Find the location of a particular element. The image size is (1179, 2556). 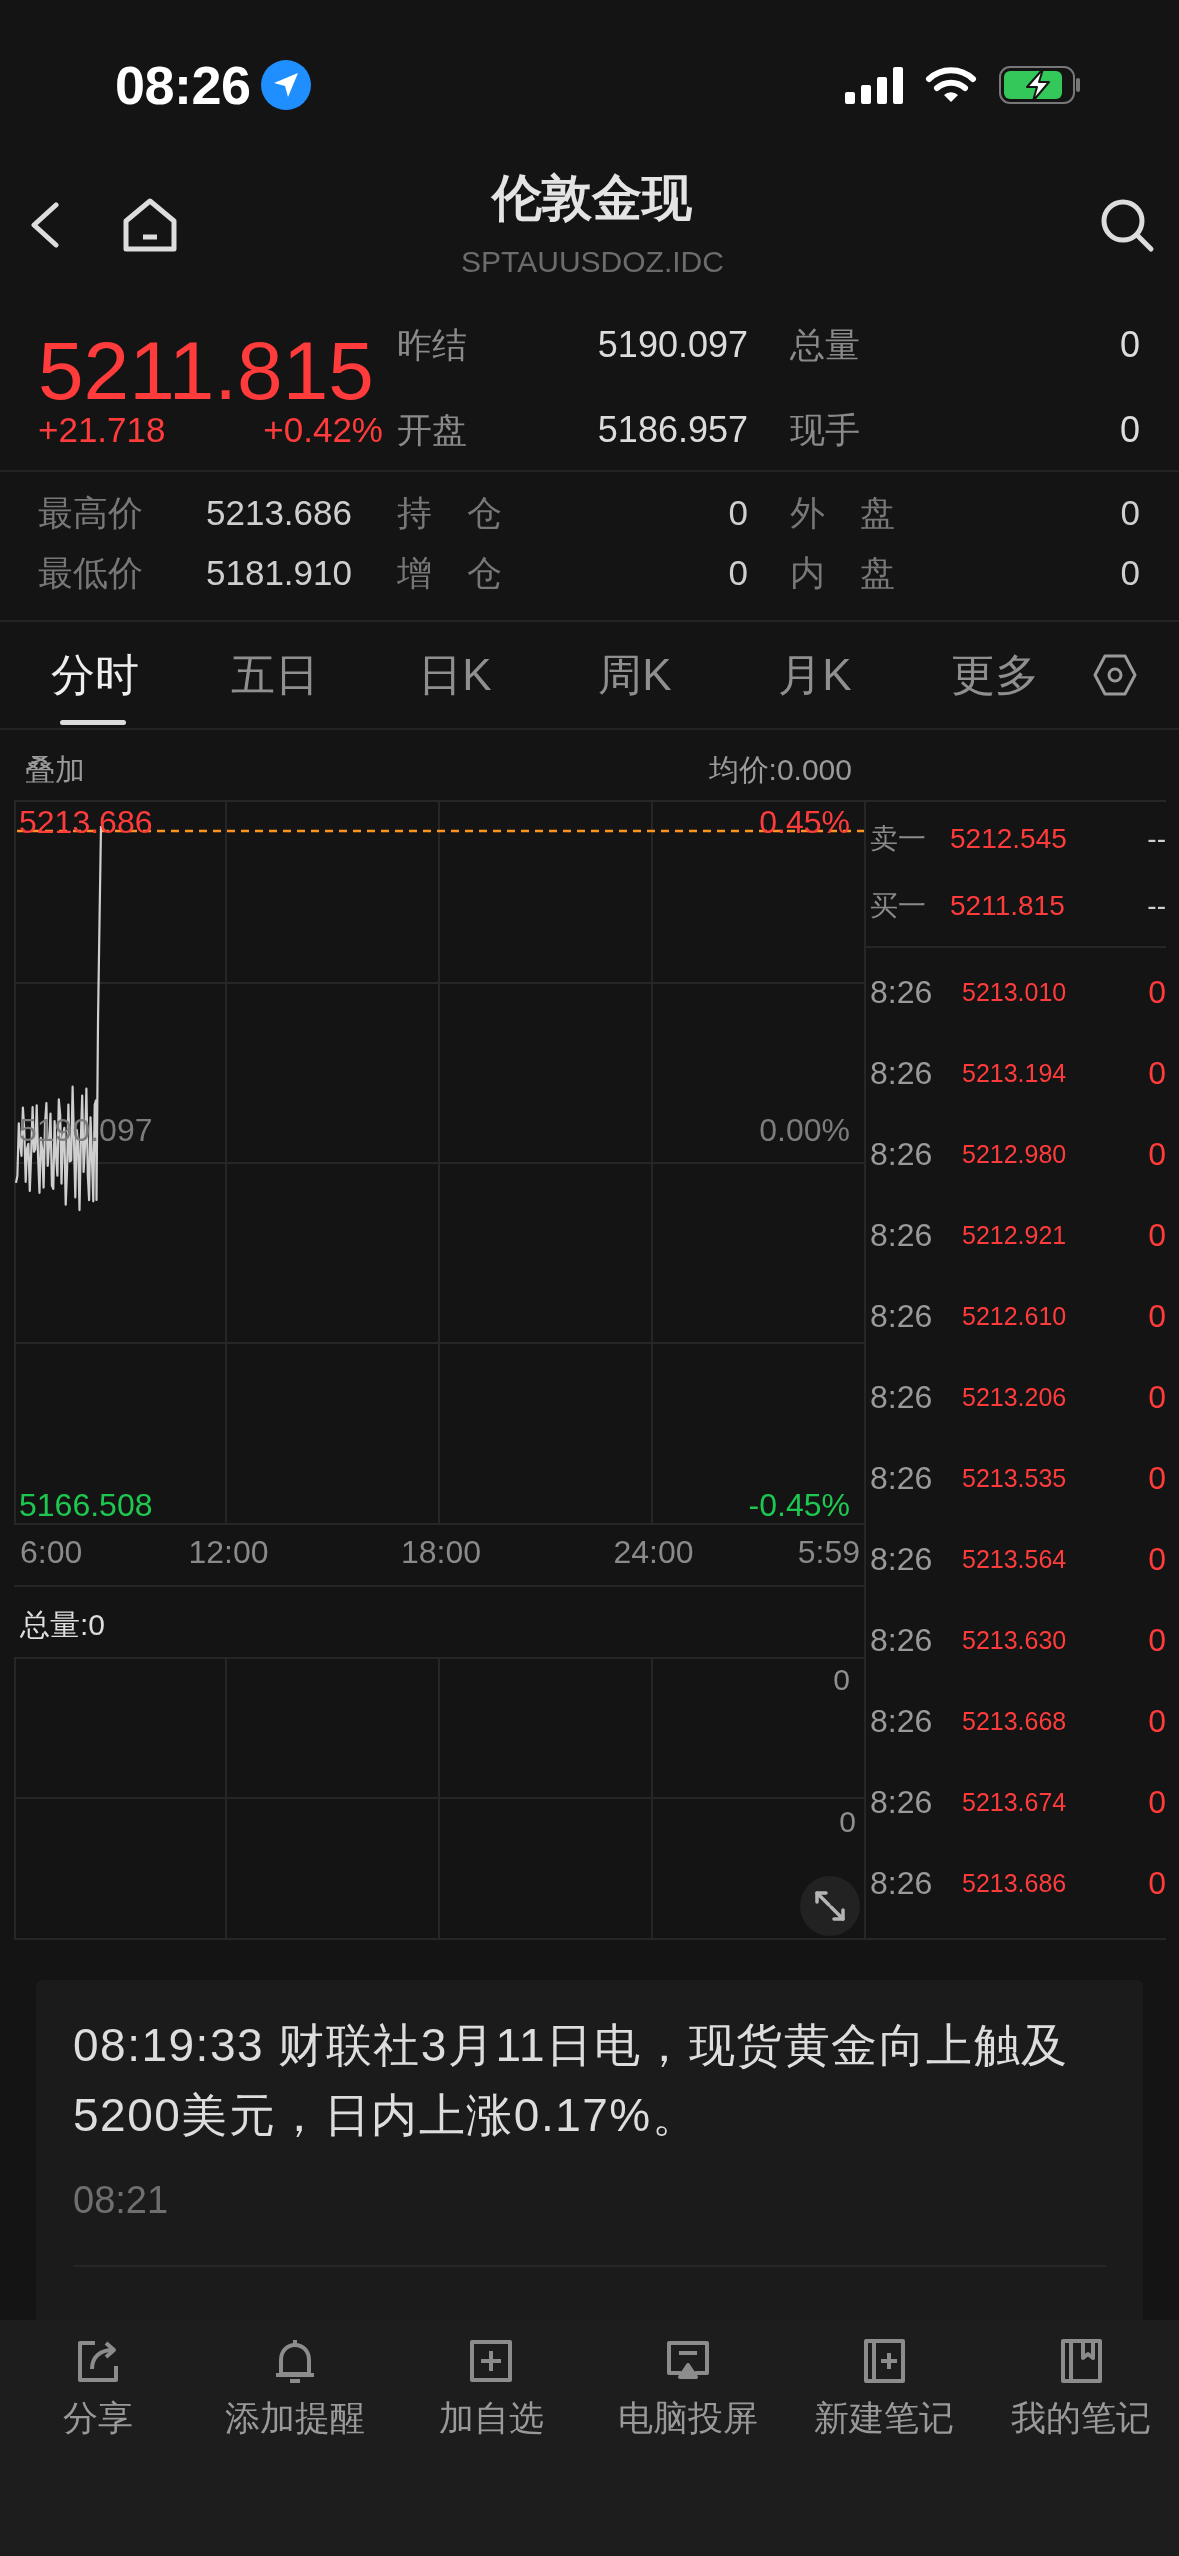

overlay-button: 叠加 is located at coordinates (55, 770).